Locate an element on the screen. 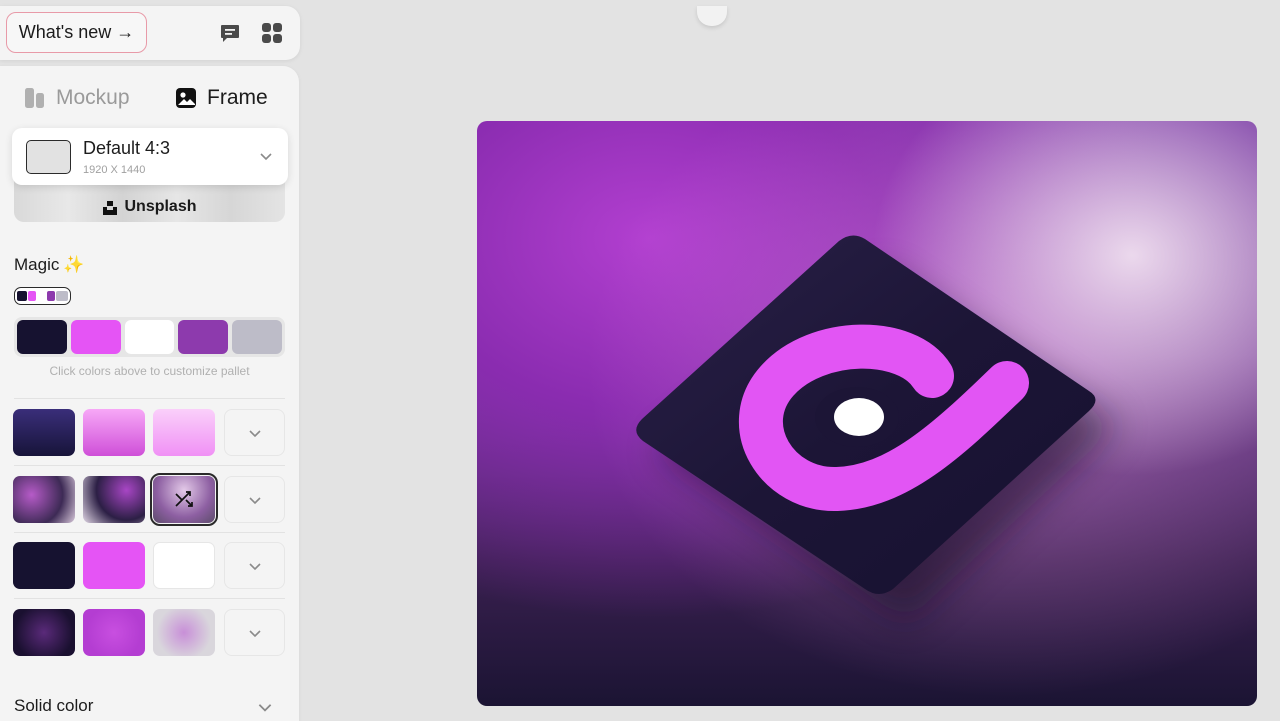  shuffle-icon is located at coordinates (184, 498).